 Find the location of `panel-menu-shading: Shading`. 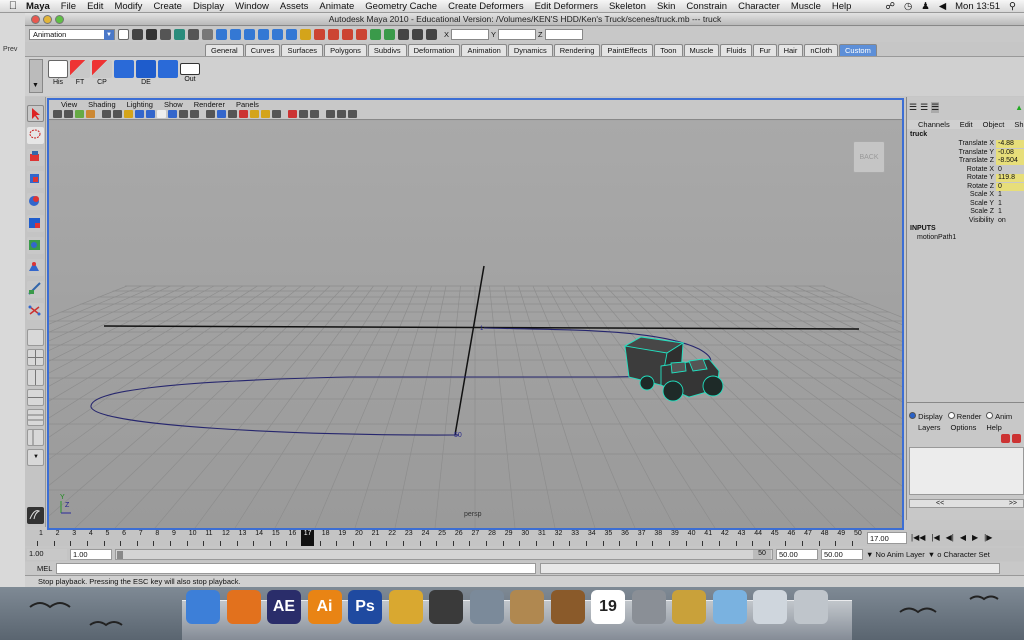

panel-menu-shading: Shading is located at coordinates (102, 104).